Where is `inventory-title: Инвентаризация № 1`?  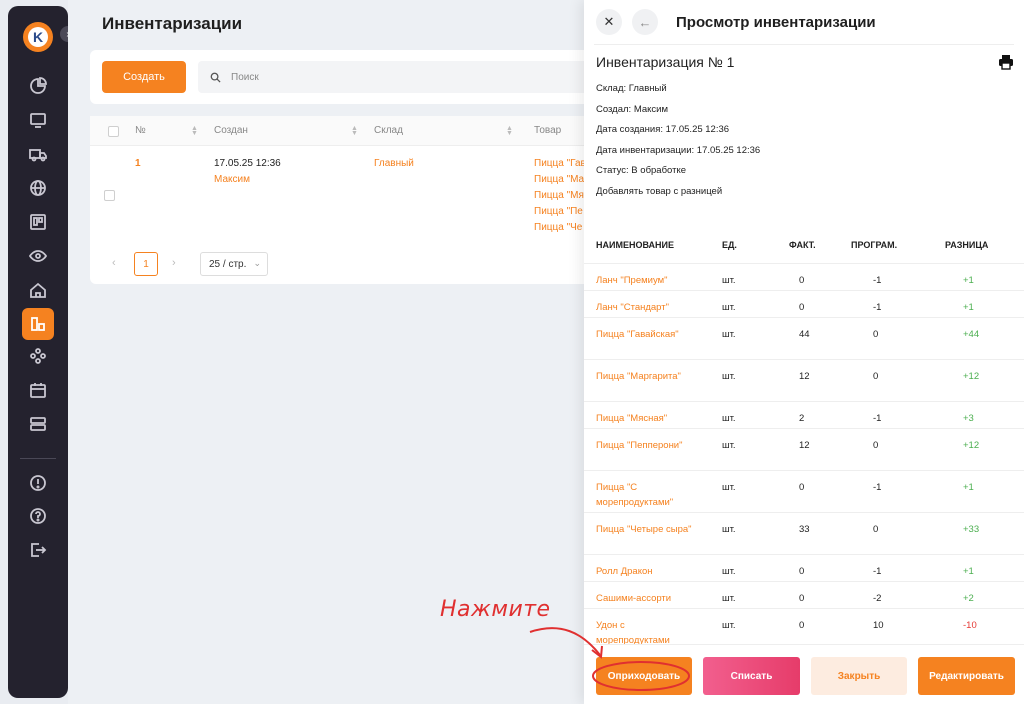 inventory-title: Инвентаризация № 1 is located at coordinates (665, 62).